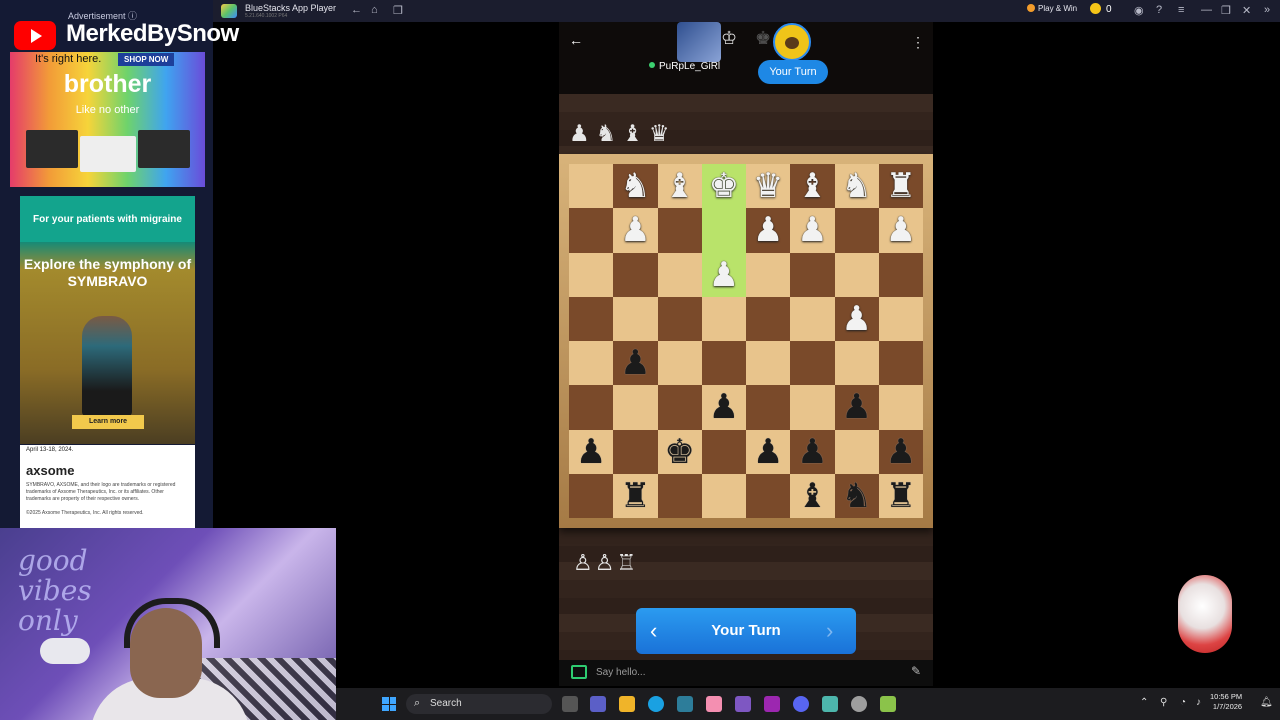 The height and width of the screenshot is (720, 1280). I want to click on close-icon: ✕, so click(1246, 10).